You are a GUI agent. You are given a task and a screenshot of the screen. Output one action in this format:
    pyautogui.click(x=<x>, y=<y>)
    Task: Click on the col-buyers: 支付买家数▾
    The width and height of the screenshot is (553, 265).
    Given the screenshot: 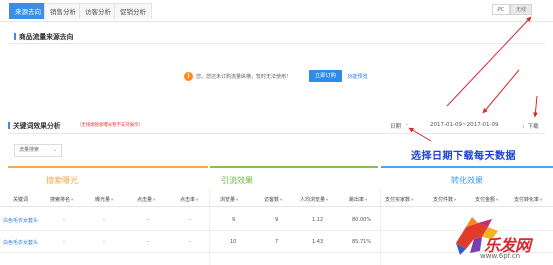 What is the action you would take?
    pyautogui.click(x=399, y=199)
    